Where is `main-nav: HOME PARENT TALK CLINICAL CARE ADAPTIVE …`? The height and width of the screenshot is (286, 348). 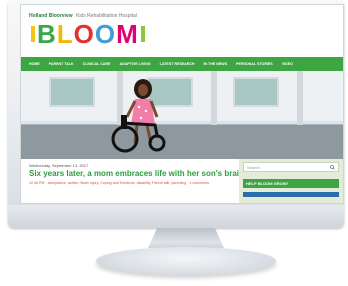 main-nav: HOME PARENT TALK CLINICAL CARE ADAPTIVE … is located at coordinates (182, 64).